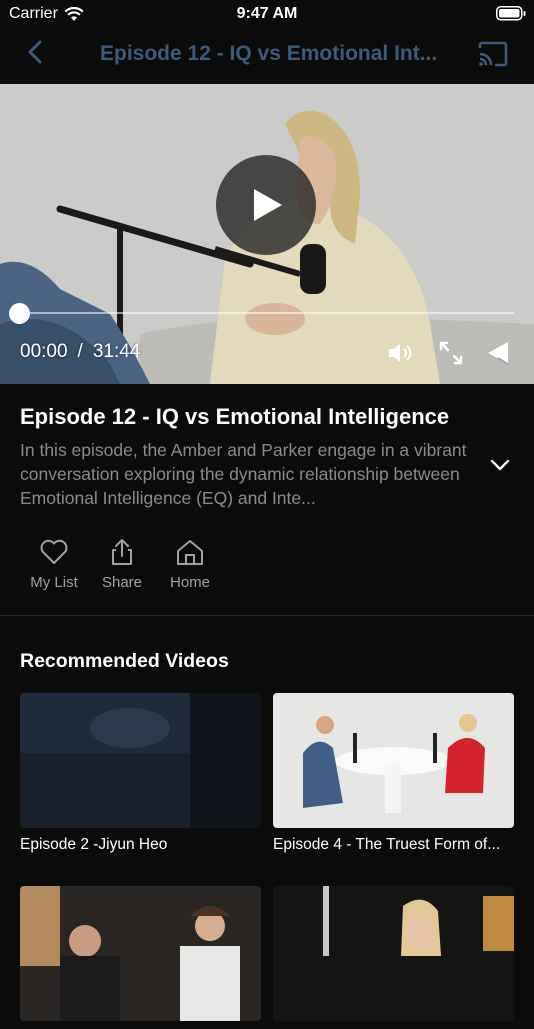 The height and width of the screenshot is (1029, 534). I want to click on share-label: Share, so click(122, 582).